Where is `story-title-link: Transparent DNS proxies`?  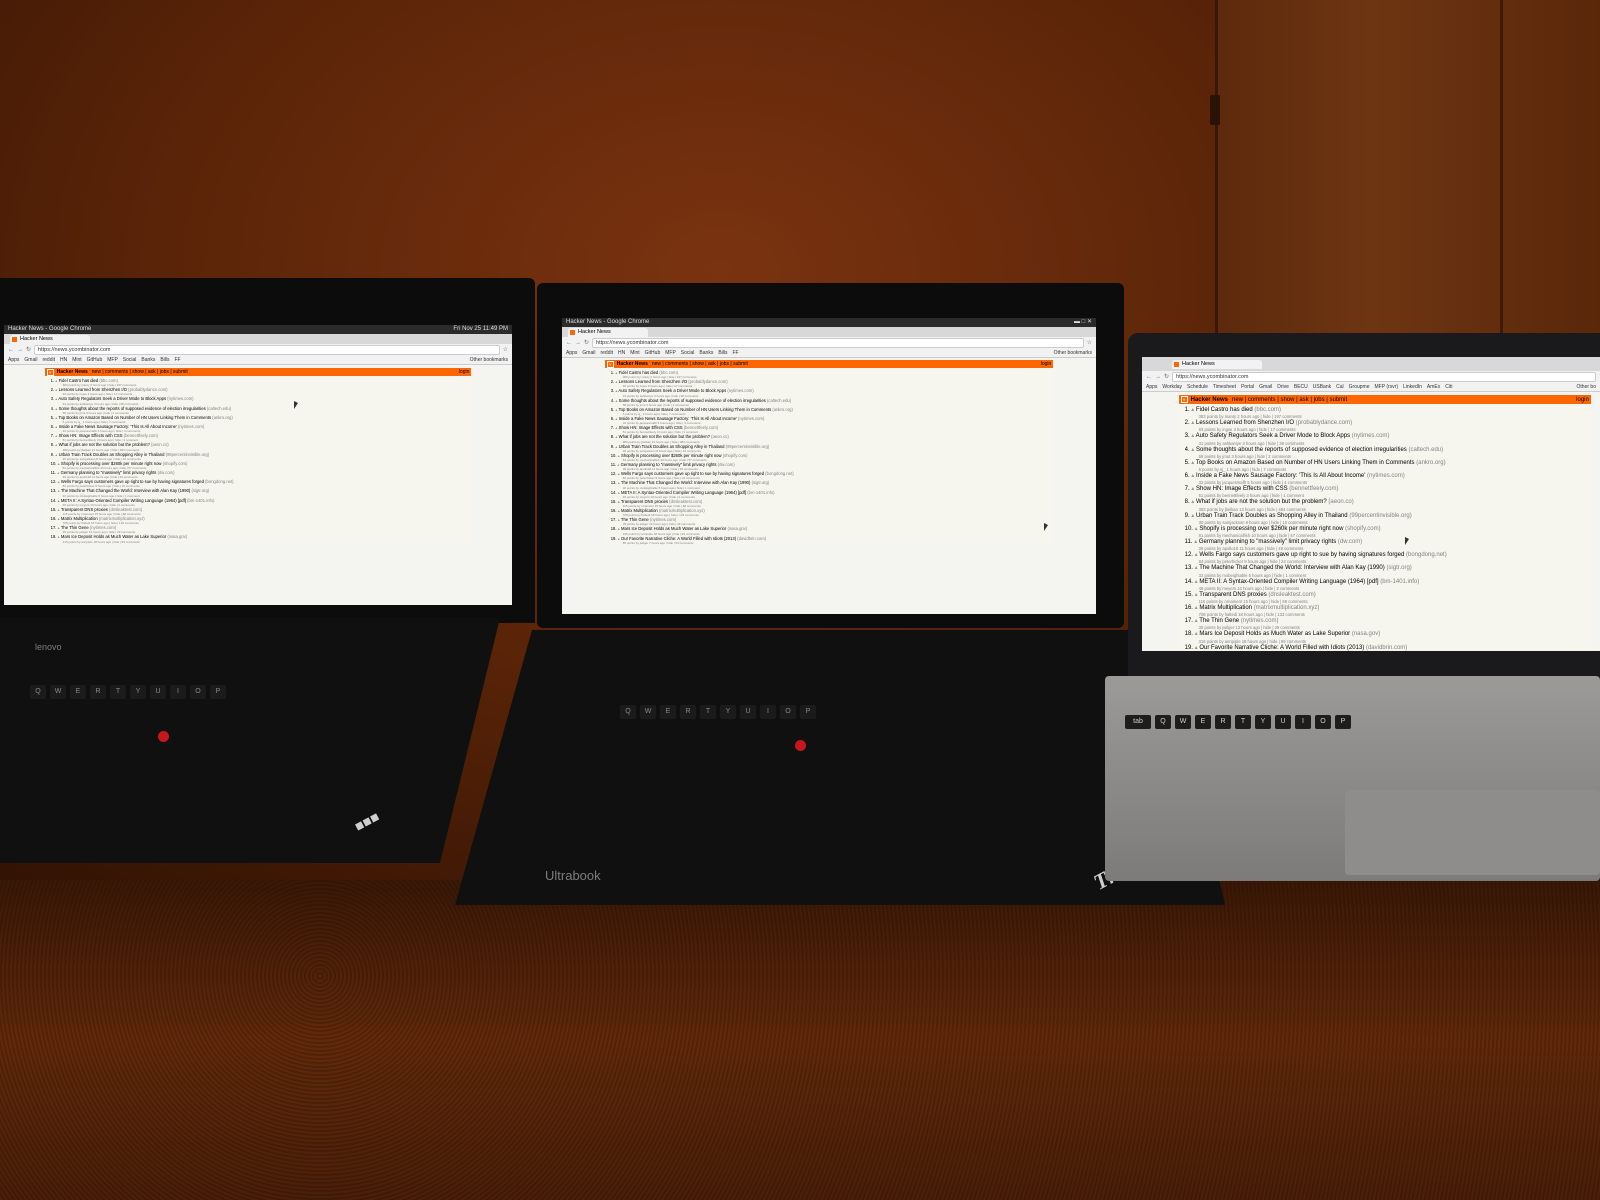 story-title-link: Transparent DNS proxies is located at coordinates (1232, 595).